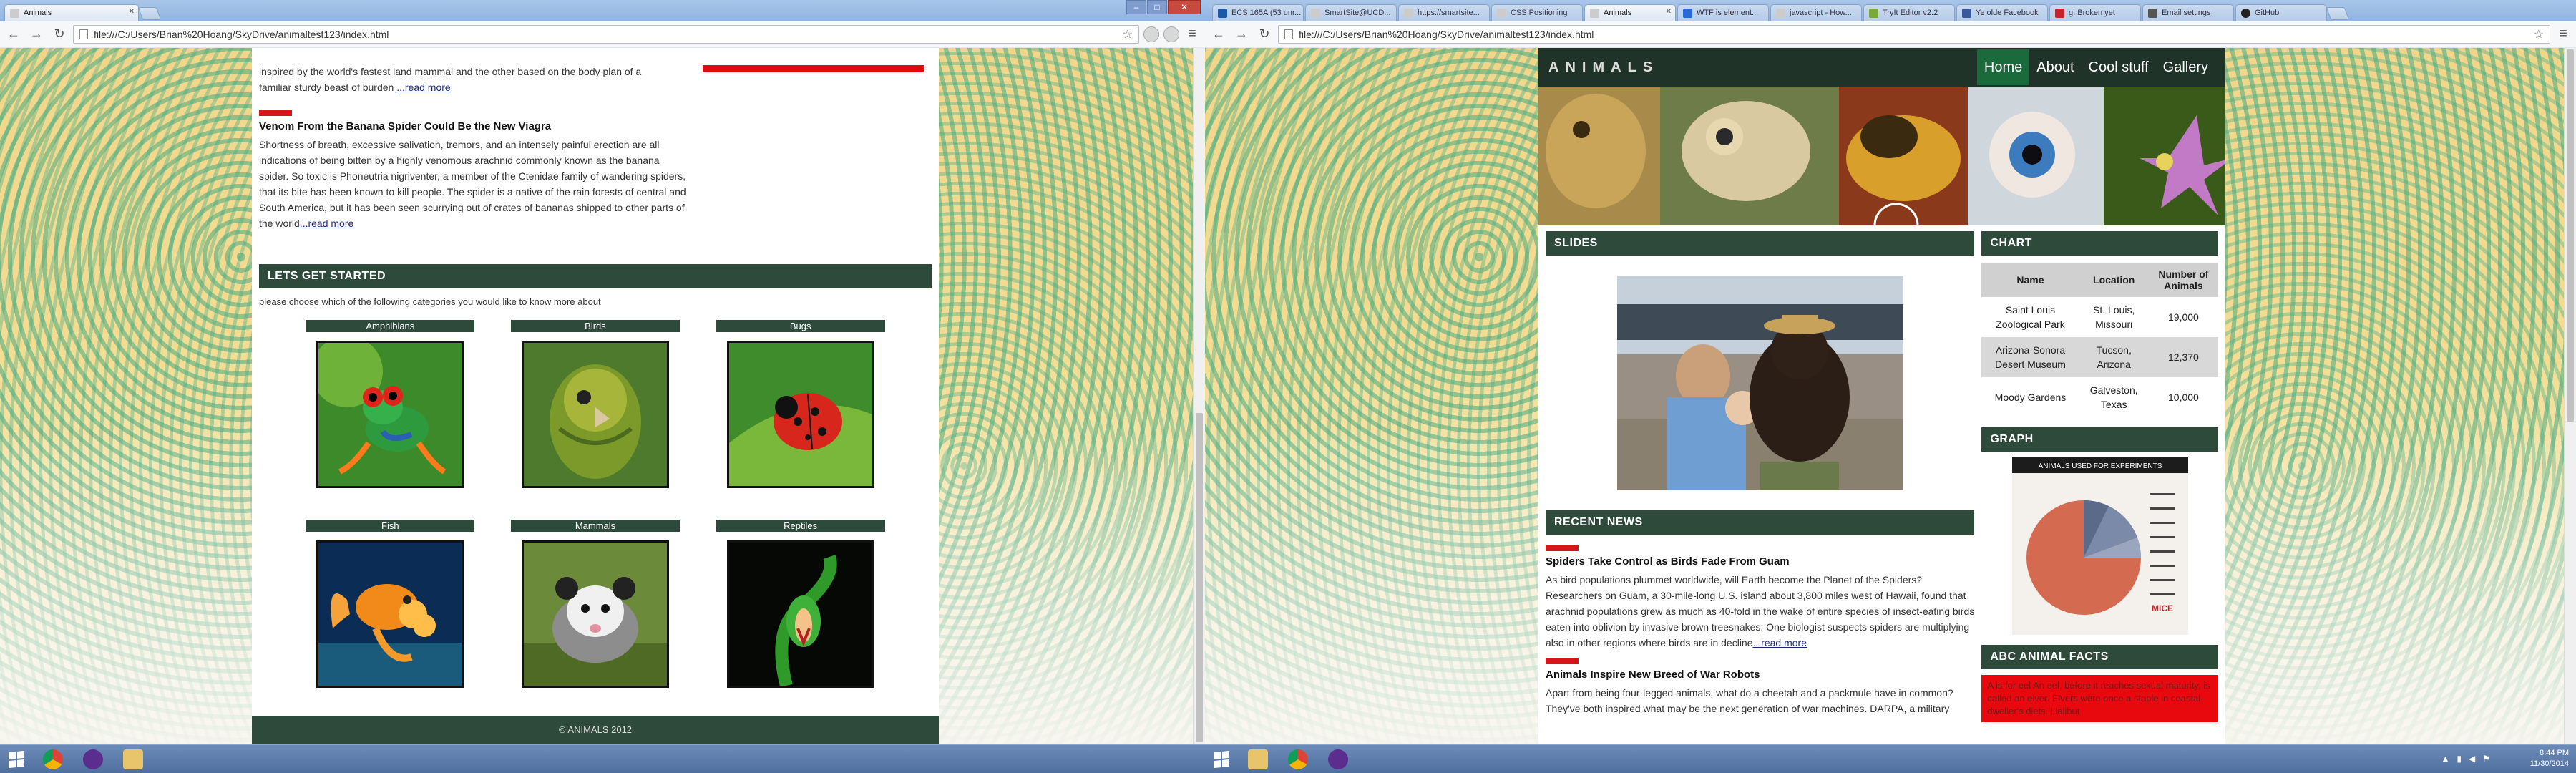  What do you see at coordinates (800, 614) in the screenshot?
I see `snake-image` at bounding box center [800, 614].